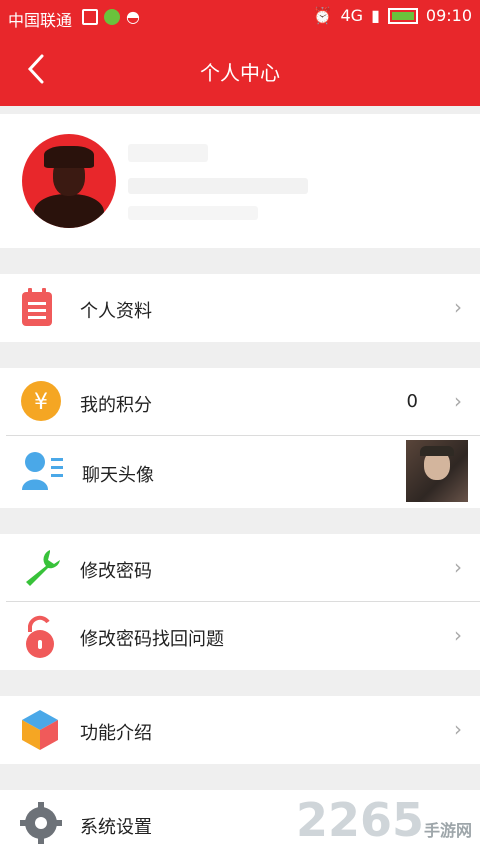  What do you see at coordinates (437, 451) in the screenshot?
I see `chat-avatar-cap` at bounding box center [437, 451].